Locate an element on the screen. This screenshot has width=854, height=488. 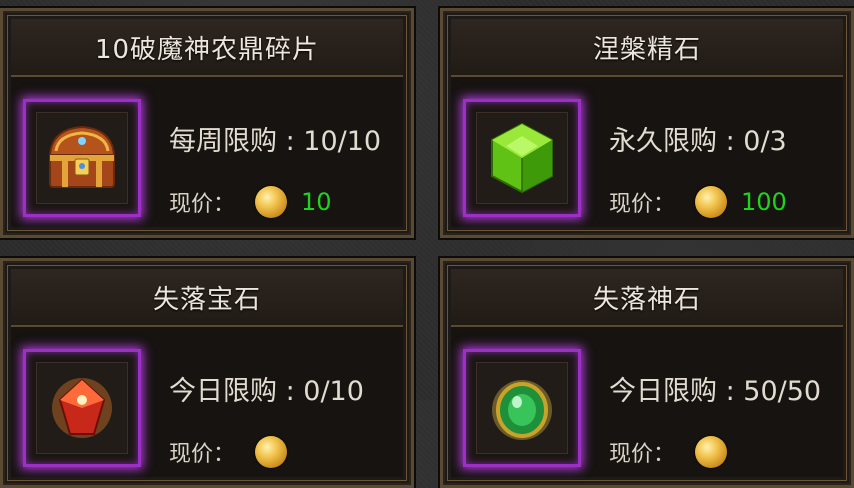
red-gem-icon is located at coordinates (82, 408).